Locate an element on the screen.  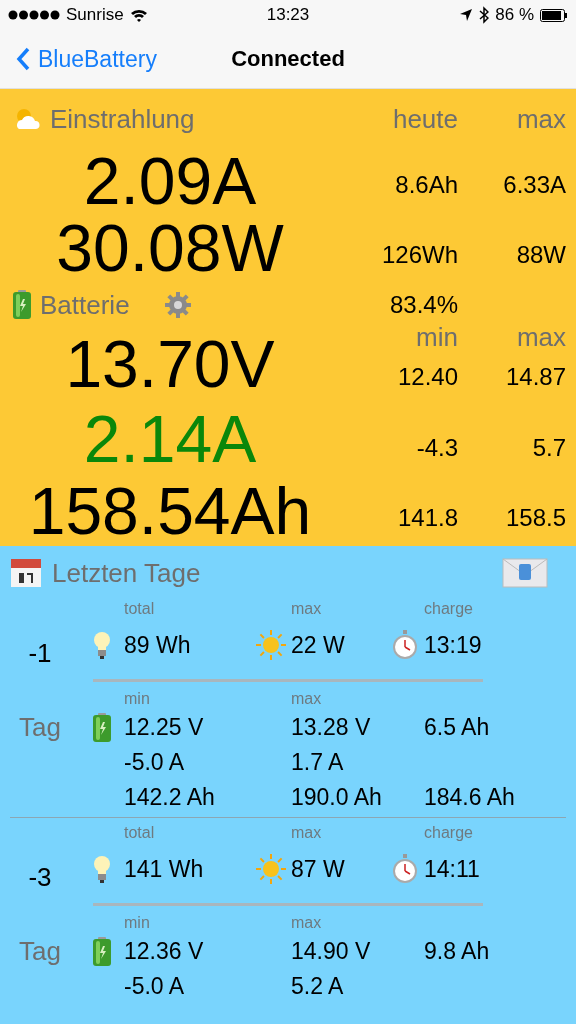
column-header: min is located at coordinates (436, 337).